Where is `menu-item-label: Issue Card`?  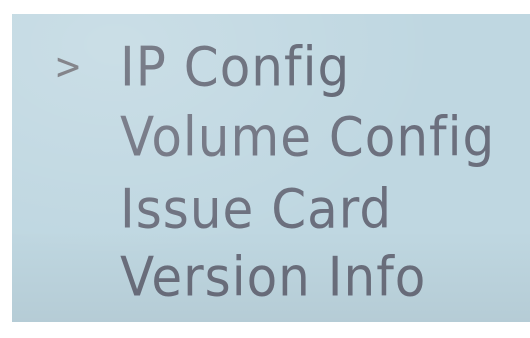 menu-item-label: Issue Card is located at coordinates (256, 209).